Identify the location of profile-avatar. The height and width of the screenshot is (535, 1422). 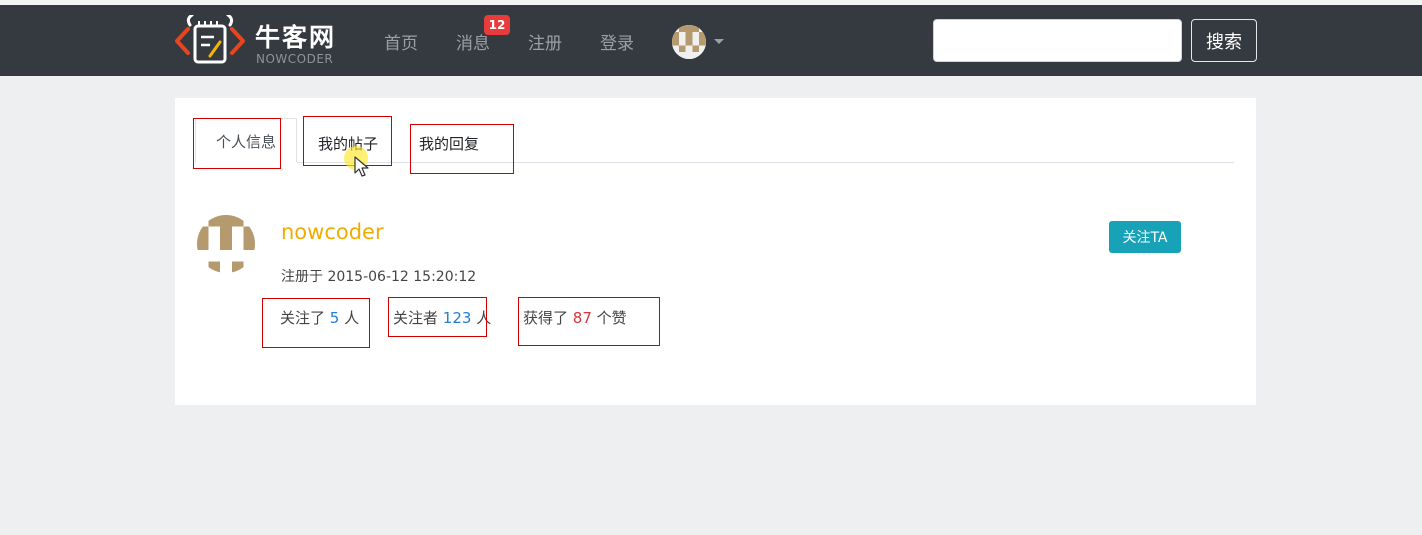
(226, 244).